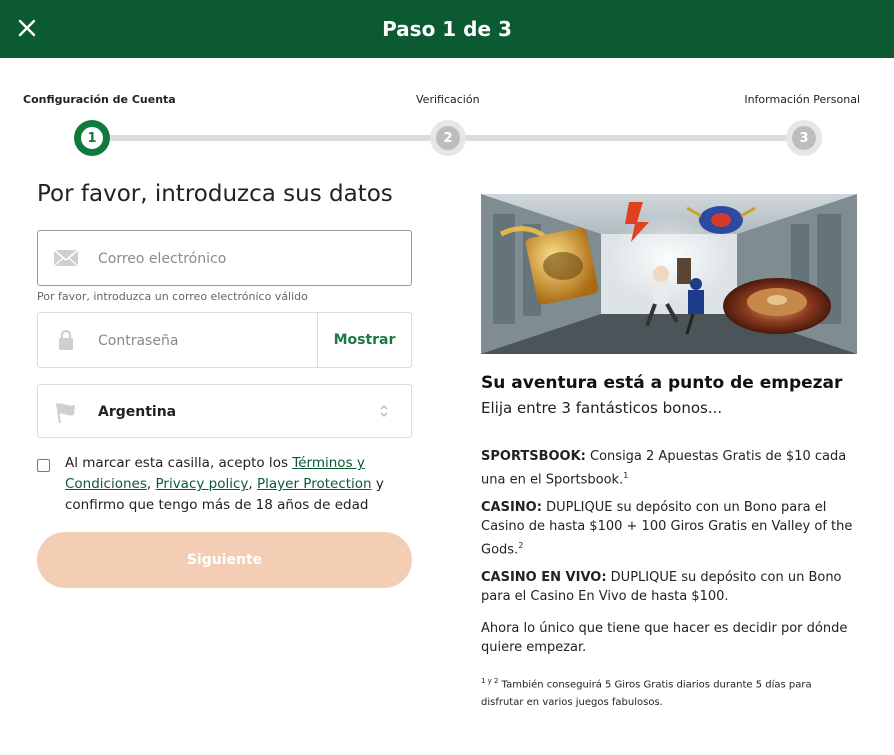  Describe the element at coordinates (490, 681) in the screenshot. I see `footnote-marker: 1 y 2` at that location.